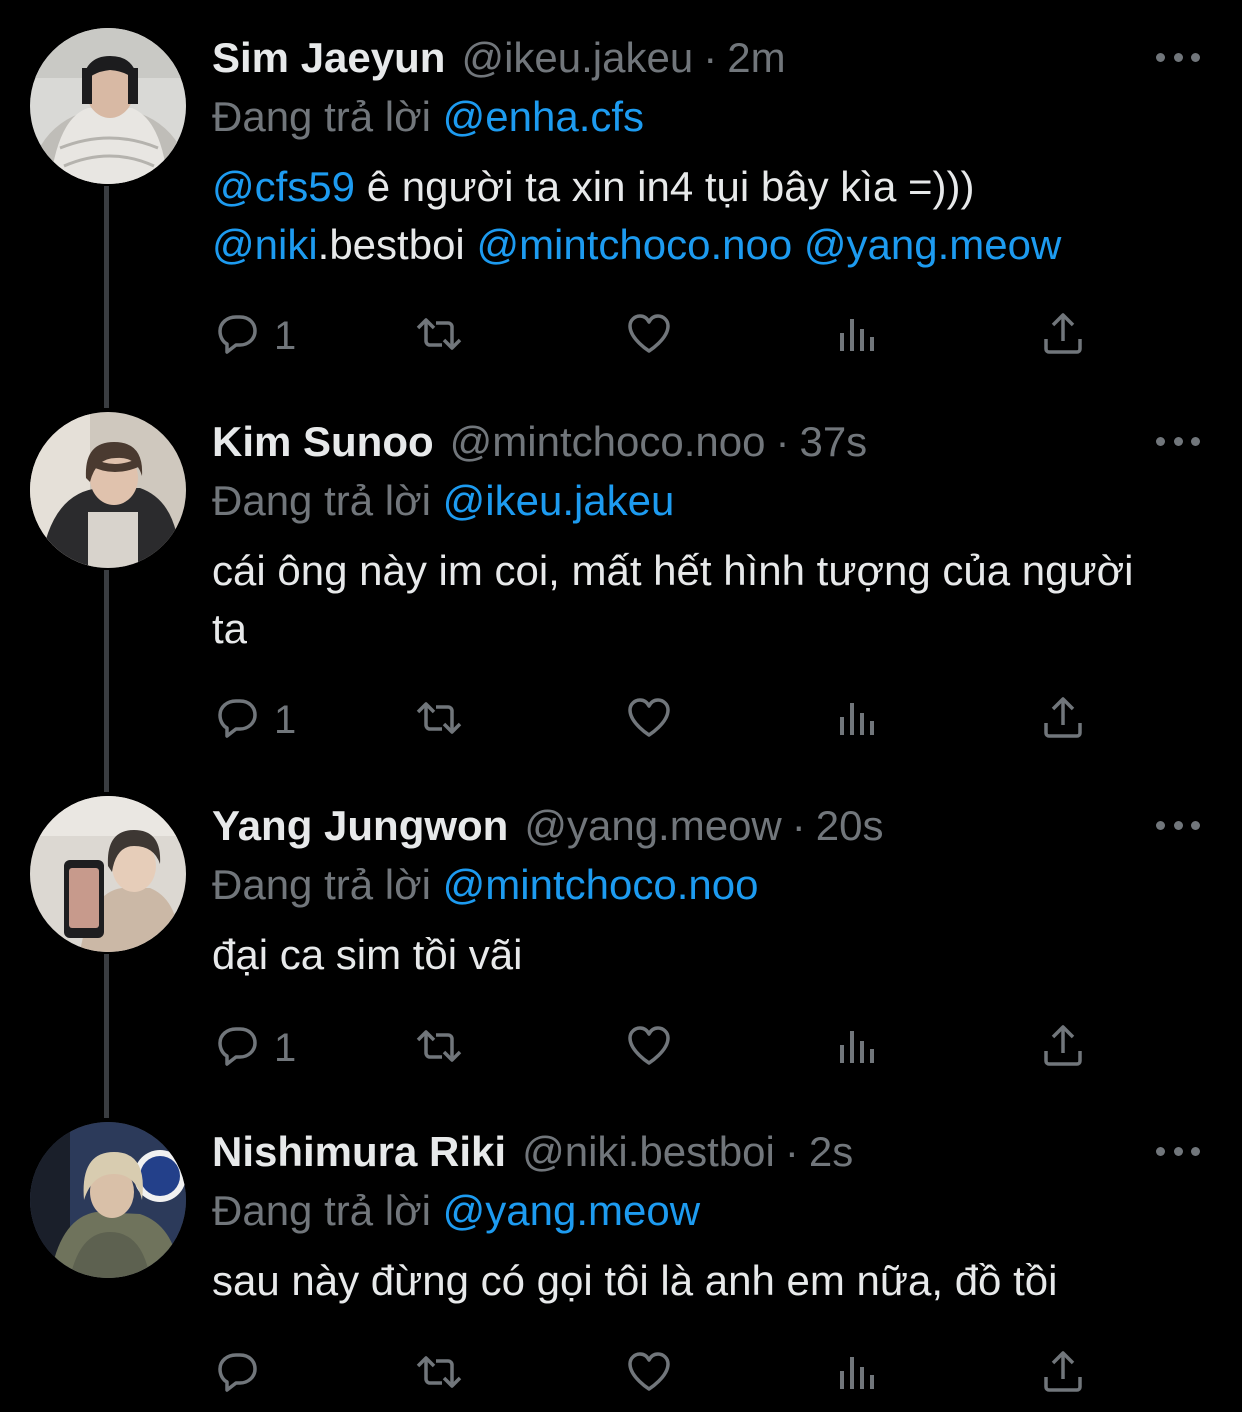 Image resolution: width=1242 pixels, height=1412 pixels. What do you see at coordinates (360, 826) in the screenshot?
I see `display-name: Yang Jungwon` at bounding box center [360, 826].